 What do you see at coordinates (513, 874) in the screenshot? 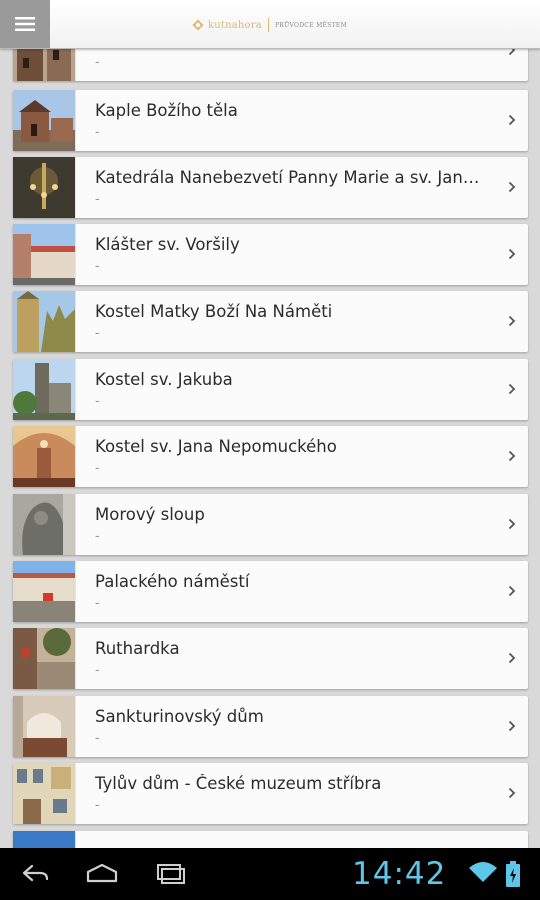
I see `battery-icon` at bounding box center [513, 874].